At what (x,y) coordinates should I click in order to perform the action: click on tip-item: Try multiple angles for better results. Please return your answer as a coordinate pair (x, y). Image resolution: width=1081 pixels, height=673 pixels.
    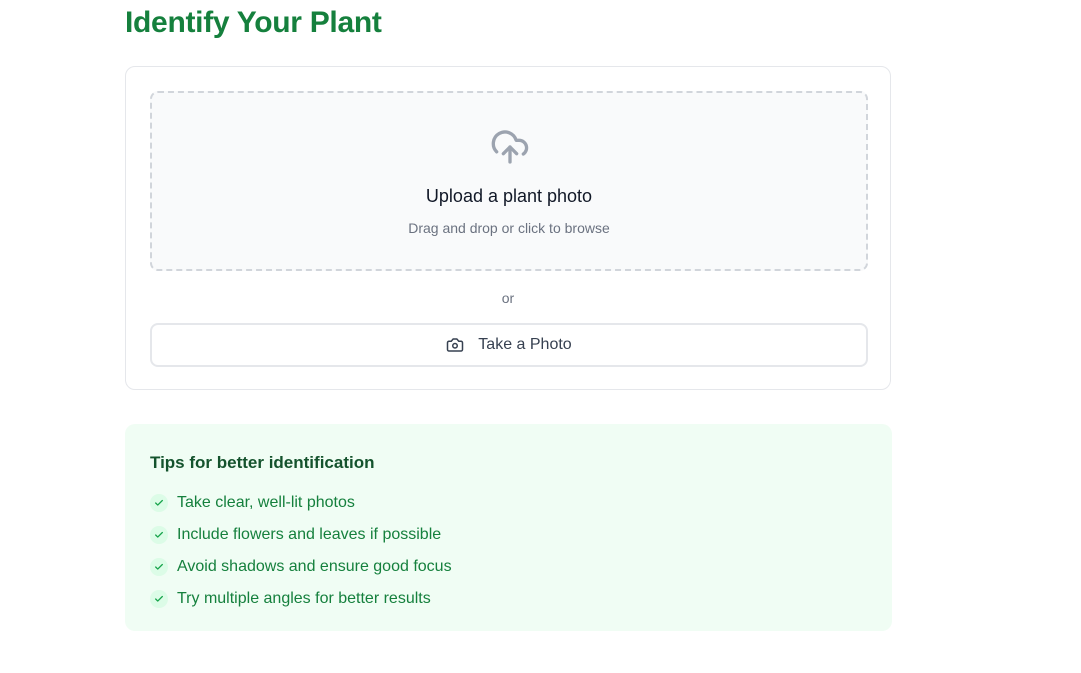
    Looking at the image, I should click on (301, 599).